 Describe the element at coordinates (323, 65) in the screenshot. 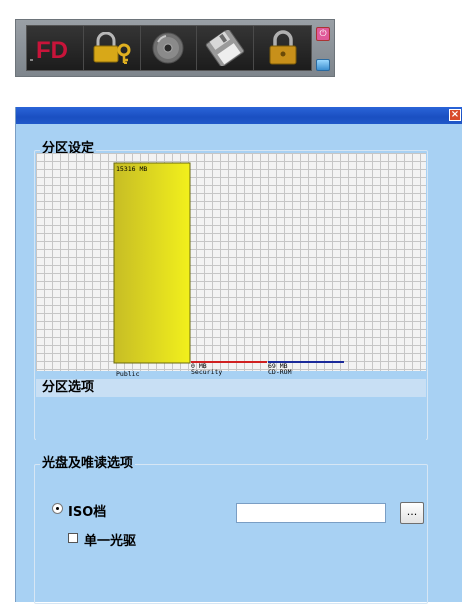

I see `window-icon` at that location.